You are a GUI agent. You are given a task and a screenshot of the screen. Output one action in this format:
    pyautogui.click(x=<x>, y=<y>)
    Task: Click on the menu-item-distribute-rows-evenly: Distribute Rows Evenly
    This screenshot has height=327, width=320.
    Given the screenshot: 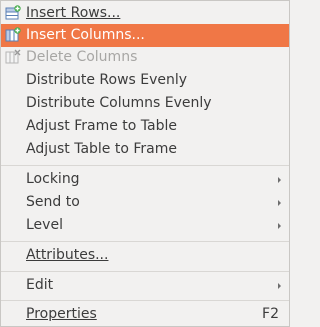 What is the action you would take?
    pyautogui.click(x=145, y=80)
    